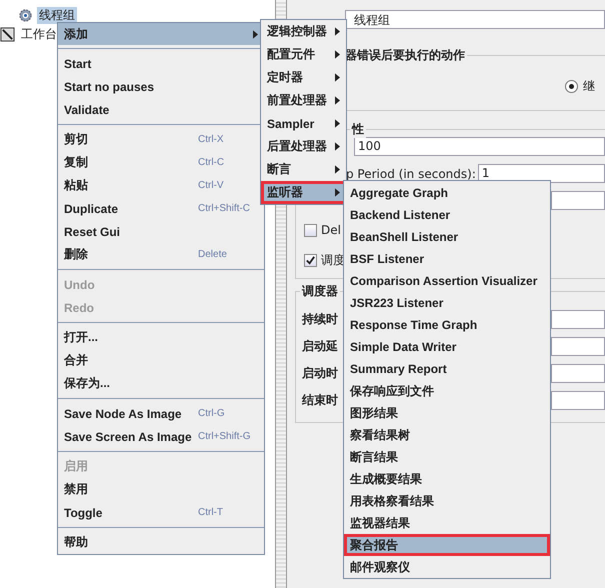  What do you see at coordinates (447, 523) in the screenshot?
I see `menu-item: 监视器结果` at bounding box center [447, 523].